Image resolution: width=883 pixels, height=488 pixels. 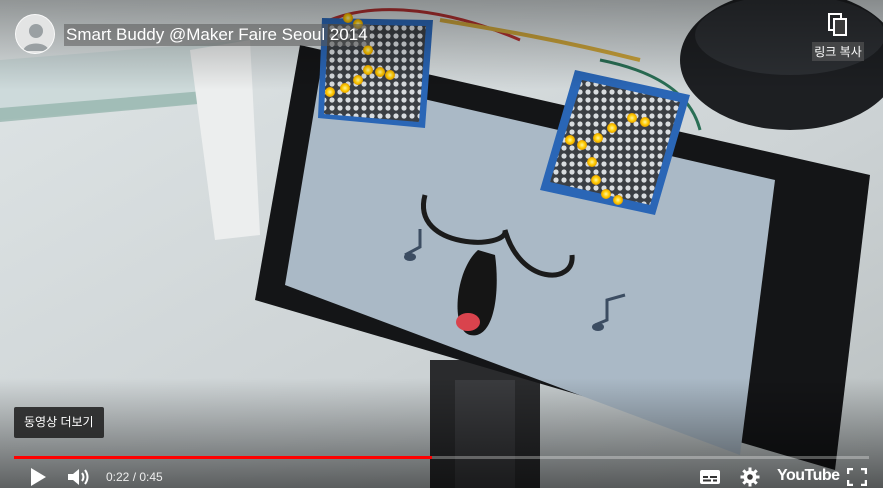 What do you see at coordinates (151, 477) in the screenshot?
I see `time-total: 0:45` at bounding box center [151, 477].